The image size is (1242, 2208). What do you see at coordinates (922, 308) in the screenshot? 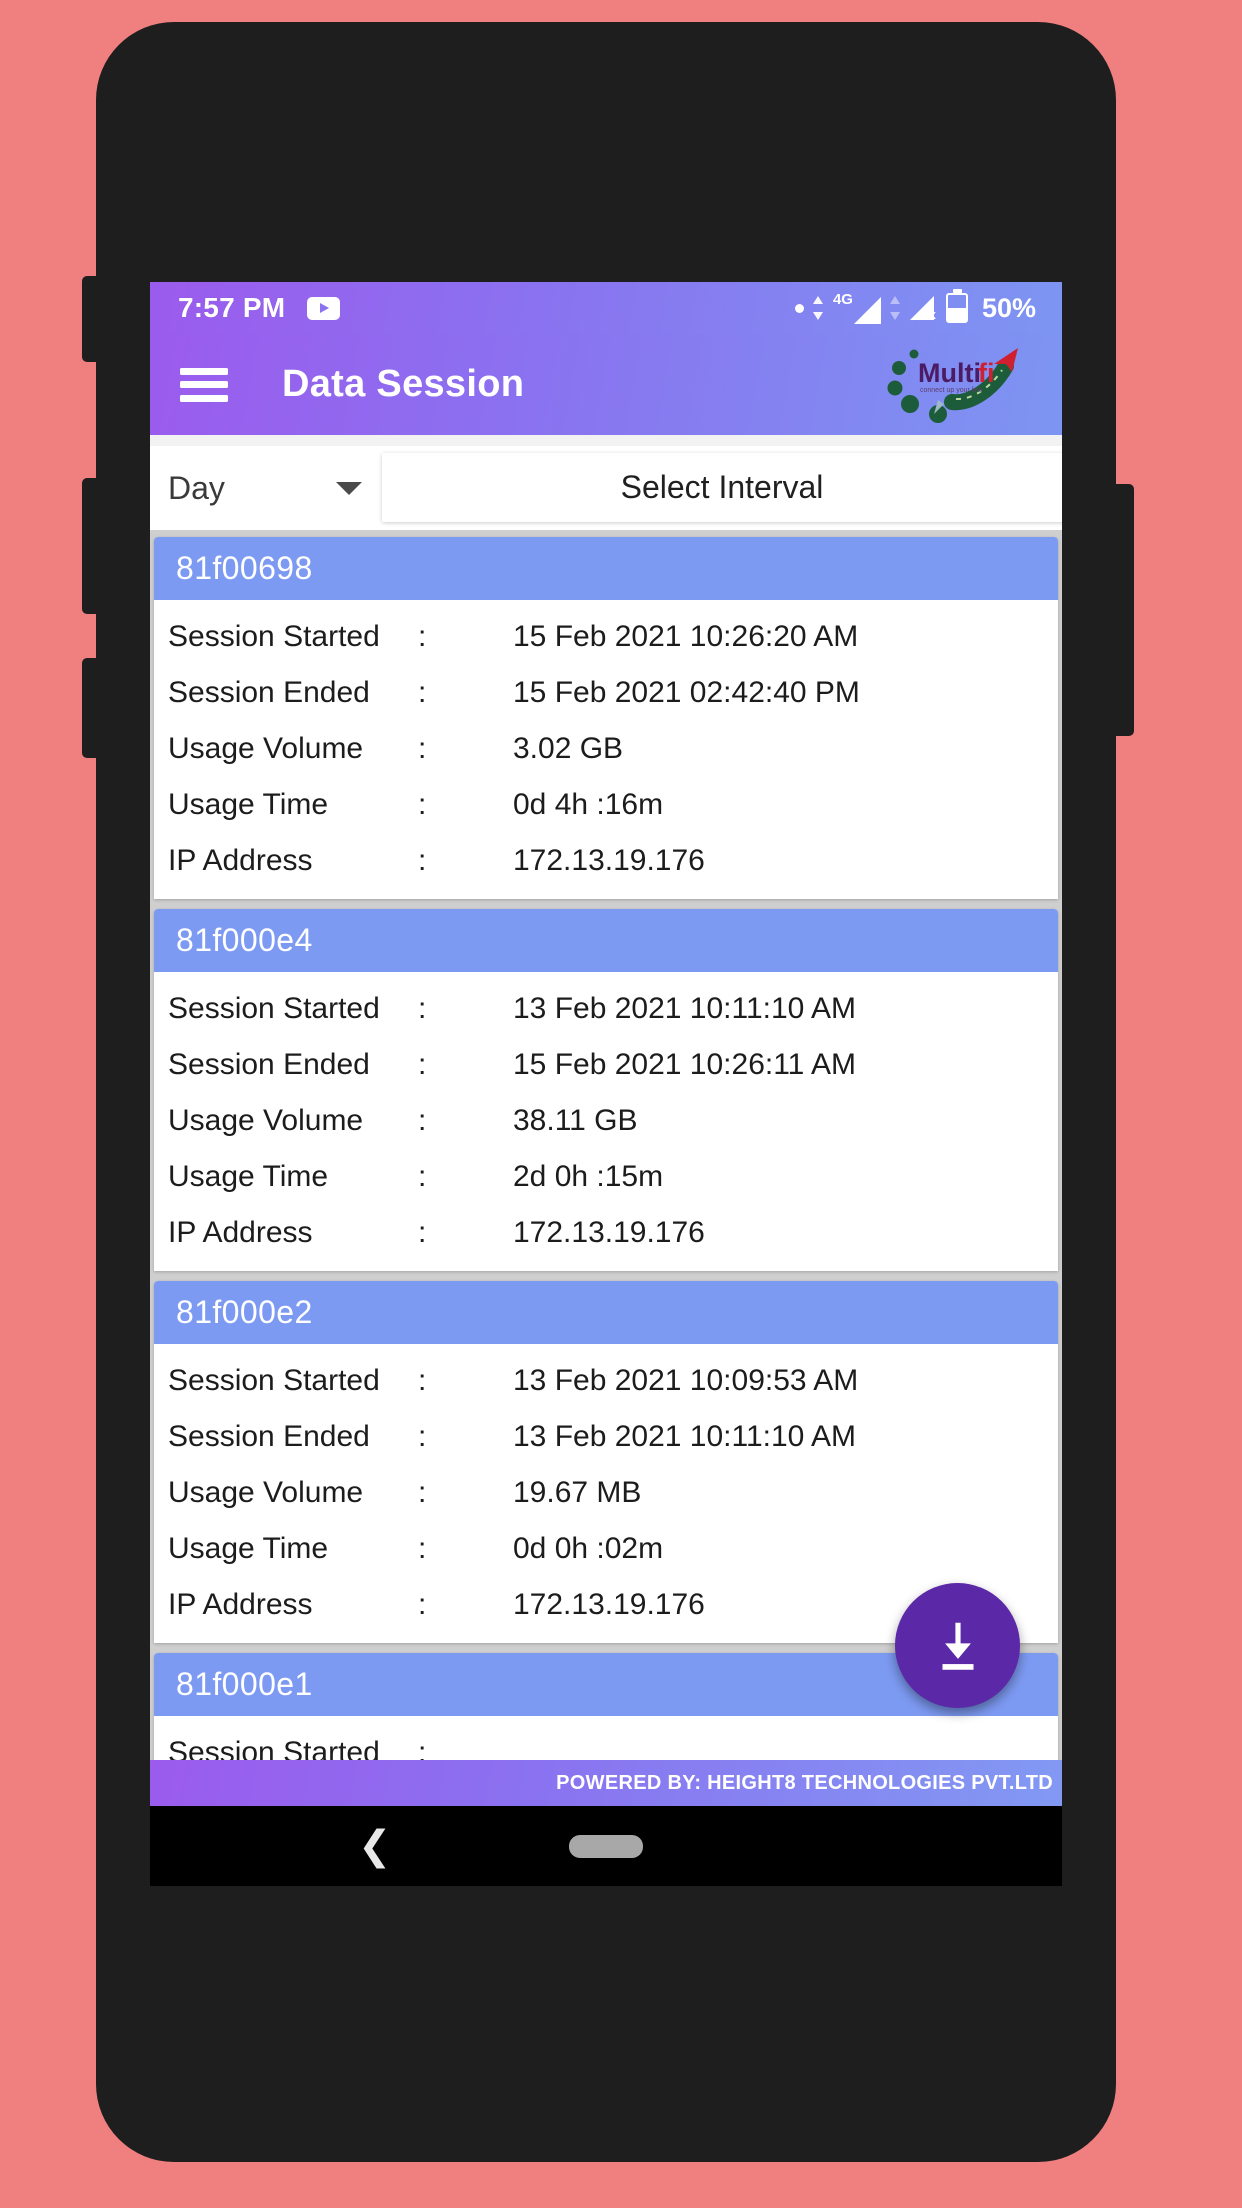
I see `signal-no-service-icon: x` at bounding box center [922, 308].